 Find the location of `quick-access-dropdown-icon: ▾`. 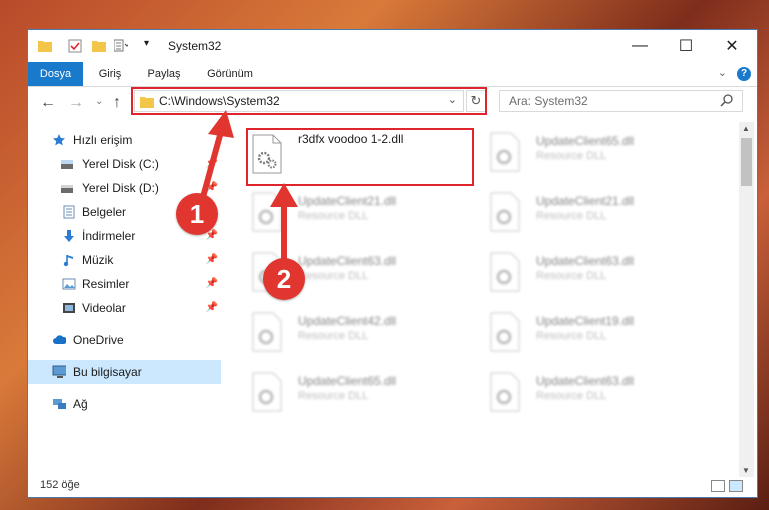

quick-access-dropdown-icon: ▾ is located at coordinates (146, 43).